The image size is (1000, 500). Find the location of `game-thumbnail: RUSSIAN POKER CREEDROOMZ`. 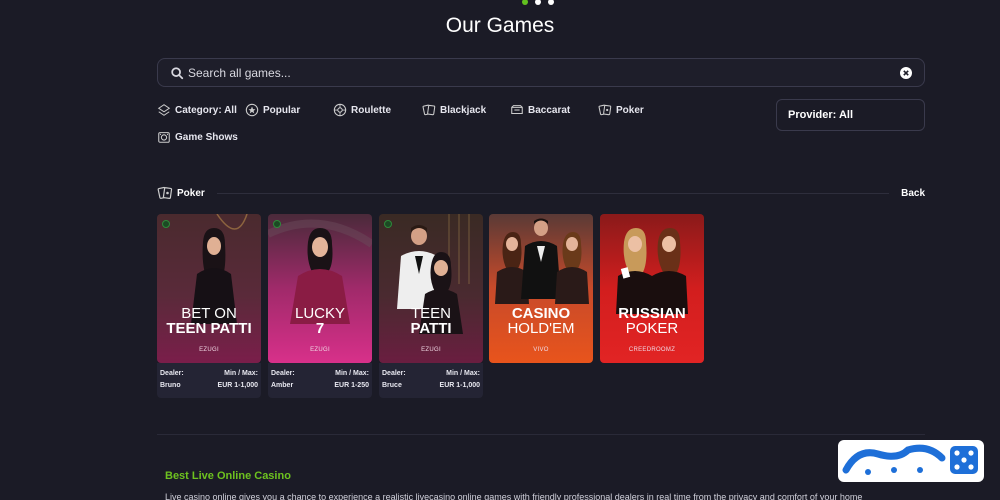

game-thumbnail: RUSSIAN POKER CREEDROOMZ is located at coordinates (652, 288).